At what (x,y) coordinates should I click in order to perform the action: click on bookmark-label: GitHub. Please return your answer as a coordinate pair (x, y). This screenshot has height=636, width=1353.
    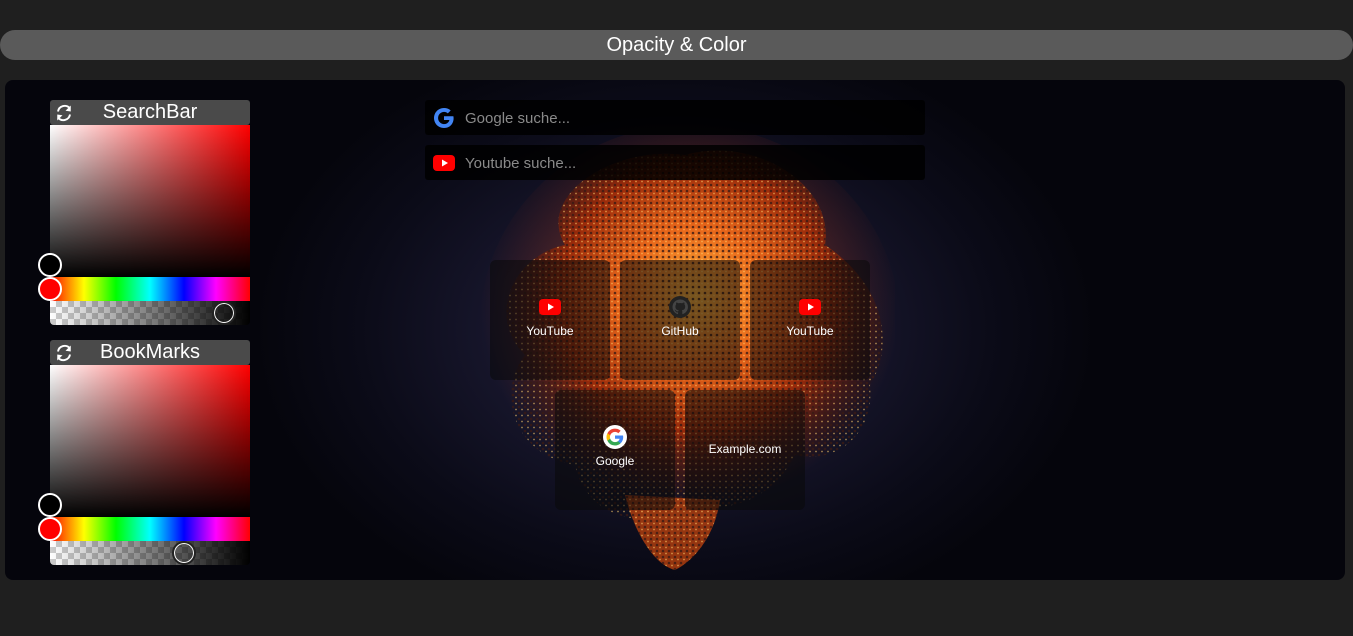
    Looking at the image, I should click on (680, 331).